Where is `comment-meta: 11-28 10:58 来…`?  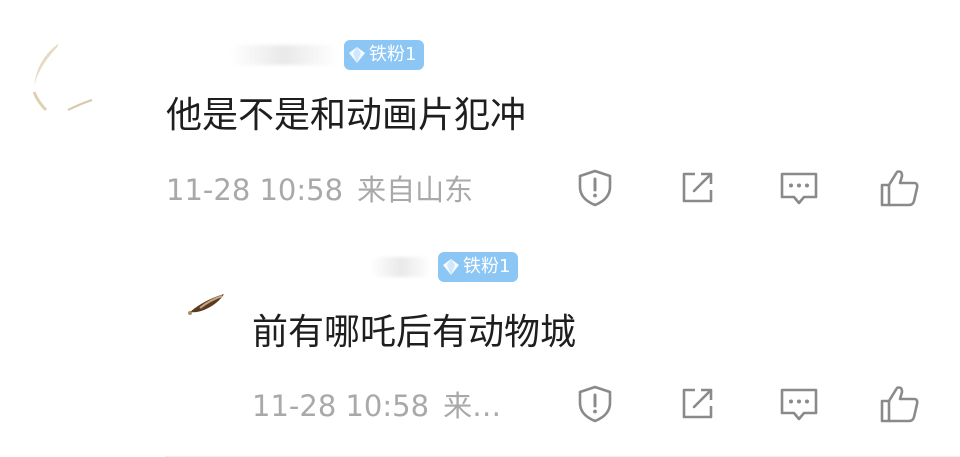
comment-meta: 11-28 10:58 来… is located at coordinates (376, 406).